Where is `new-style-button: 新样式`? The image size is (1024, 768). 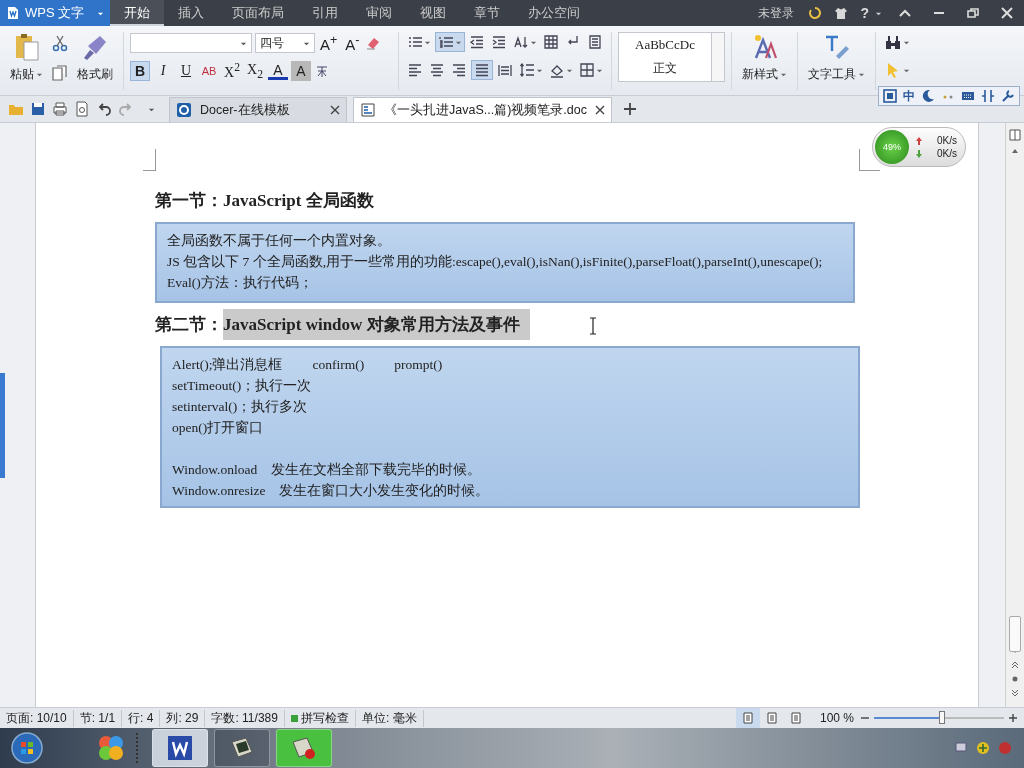 new-style-button: 新样式 is located at coordinates (764, 57).